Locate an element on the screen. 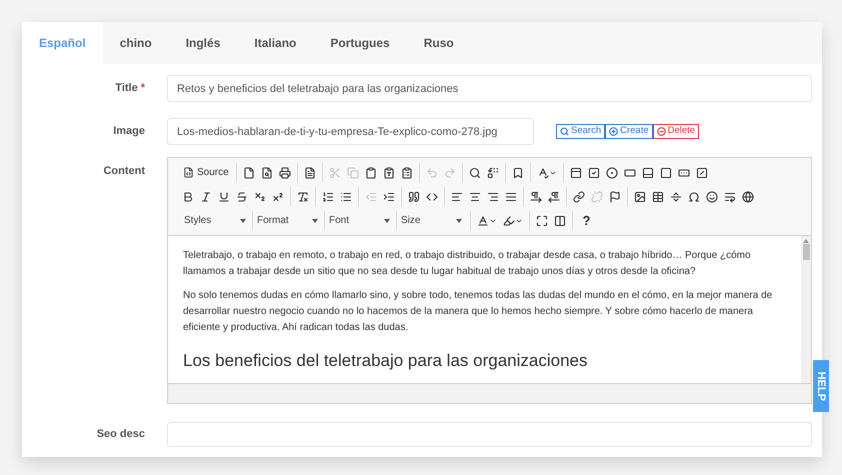 This screenshot has width=842, height=475. bookmark-icon is located at coordinates (518, 172).